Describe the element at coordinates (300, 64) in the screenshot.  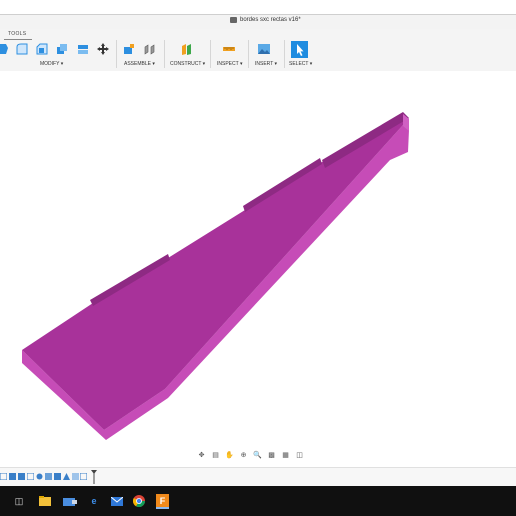
I see `group-label-select: SELECT ▾` at that location.